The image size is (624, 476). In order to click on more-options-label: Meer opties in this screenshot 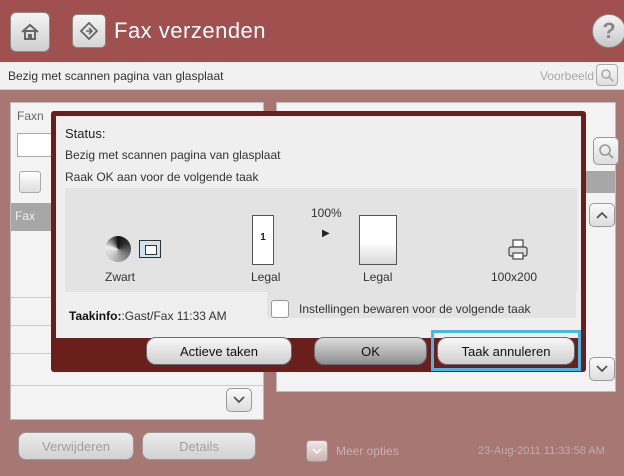, I will do `click(367, 451)`.